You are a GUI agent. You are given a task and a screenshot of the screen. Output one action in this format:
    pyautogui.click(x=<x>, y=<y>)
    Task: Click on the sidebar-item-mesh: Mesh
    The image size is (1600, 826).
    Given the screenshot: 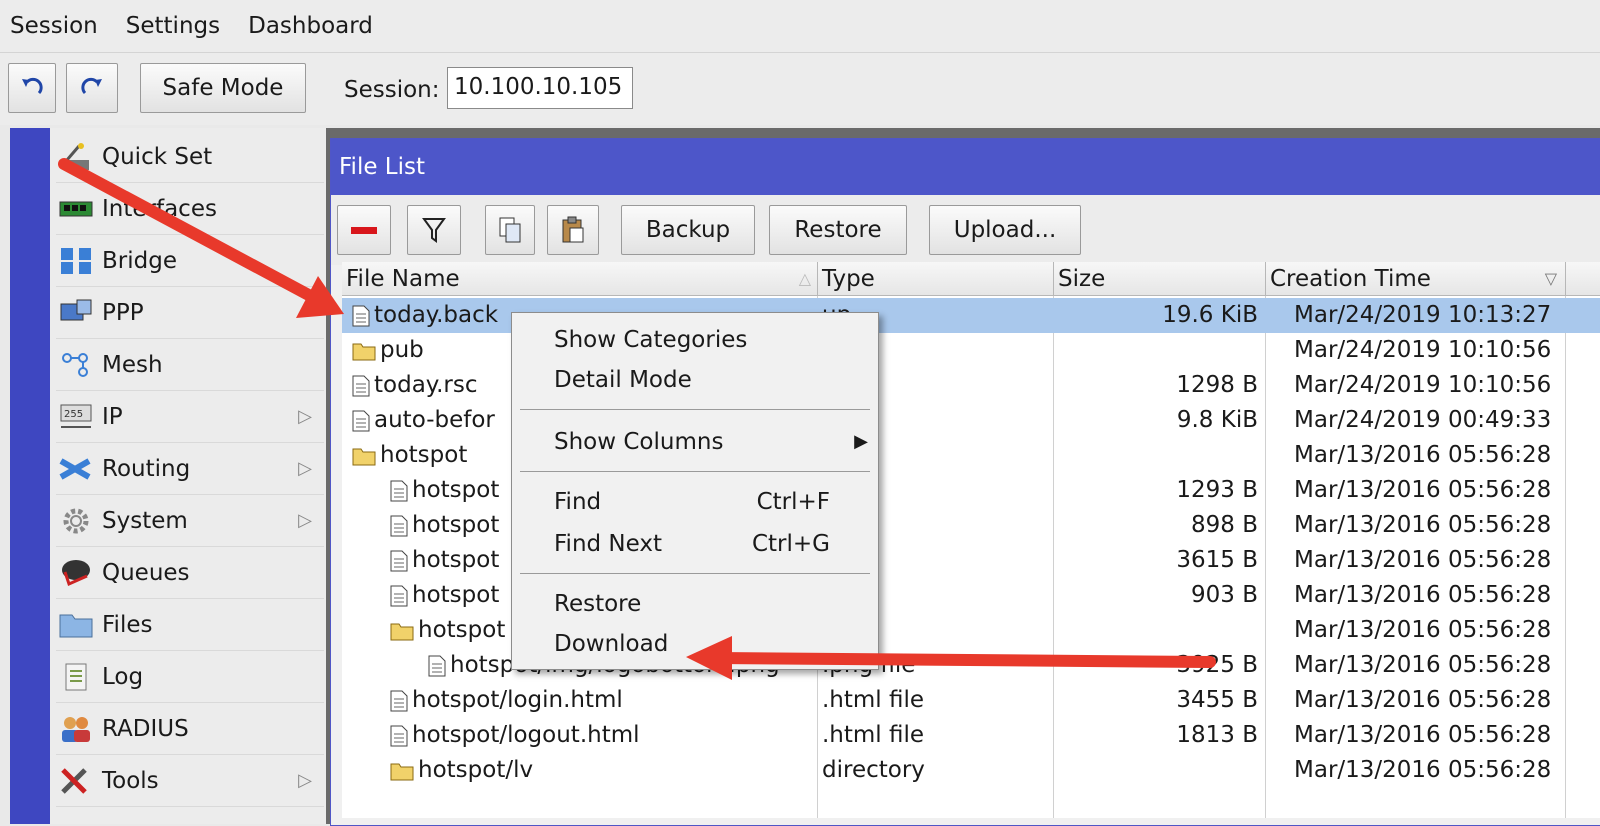 What is the action you would take?
    pyautogui.click(x=190, y=365)
    